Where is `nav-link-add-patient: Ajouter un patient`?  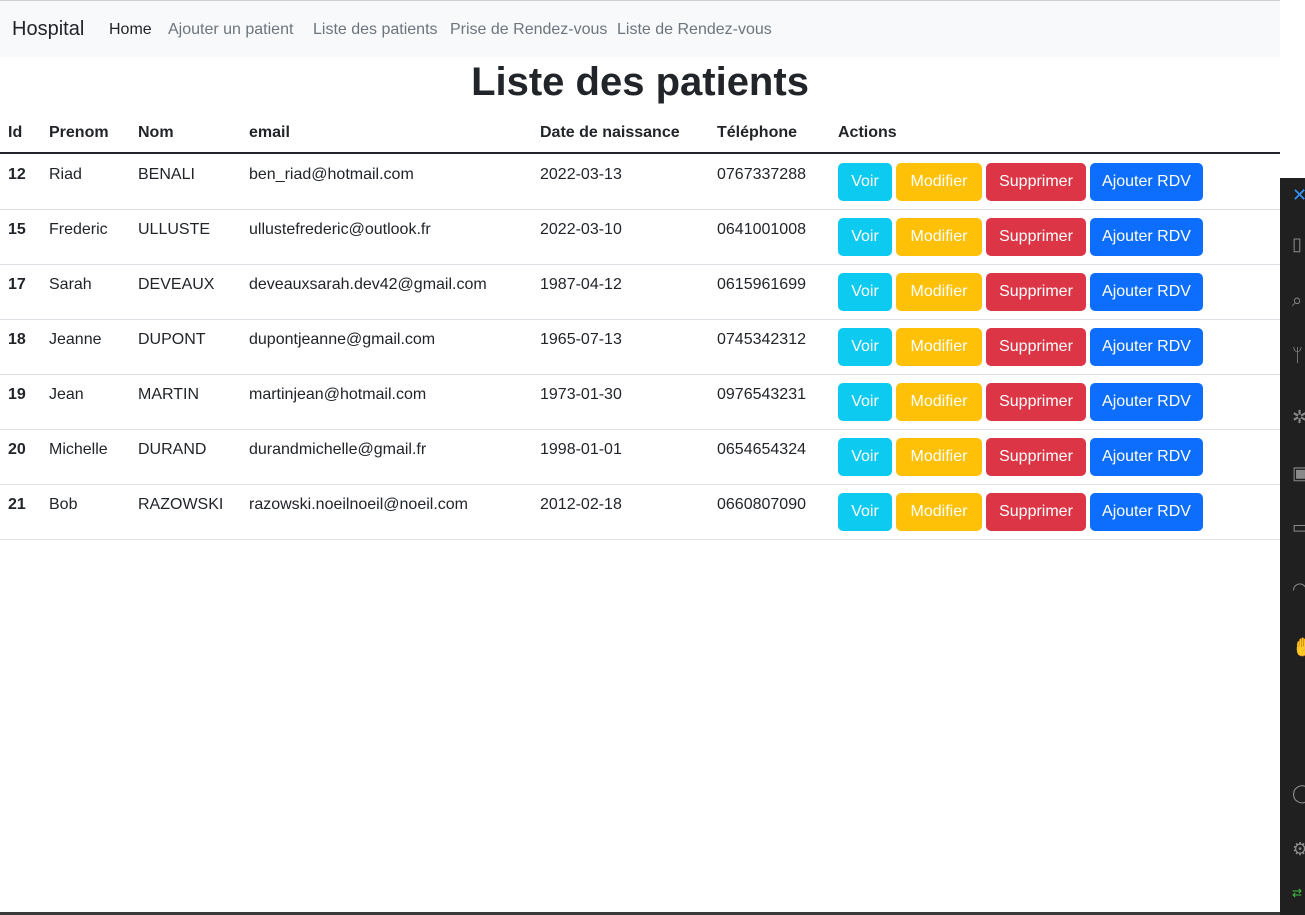 nav-link-add-patient: Ajouter un patient is located at coordinates (230, 30).